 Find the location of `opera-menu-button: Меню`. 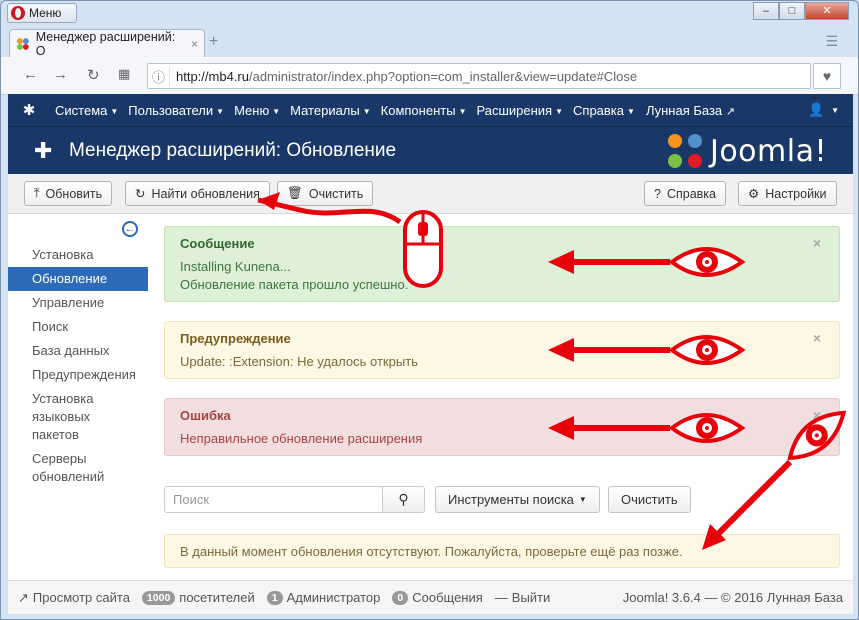

opera-menu-button: Меню is located at coordinates (42, 13).